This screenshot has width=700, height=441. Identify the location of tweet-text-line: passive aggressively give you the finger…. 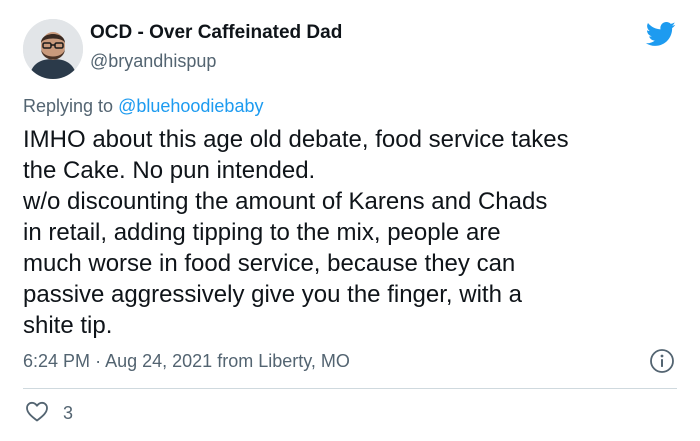
(272, 294).